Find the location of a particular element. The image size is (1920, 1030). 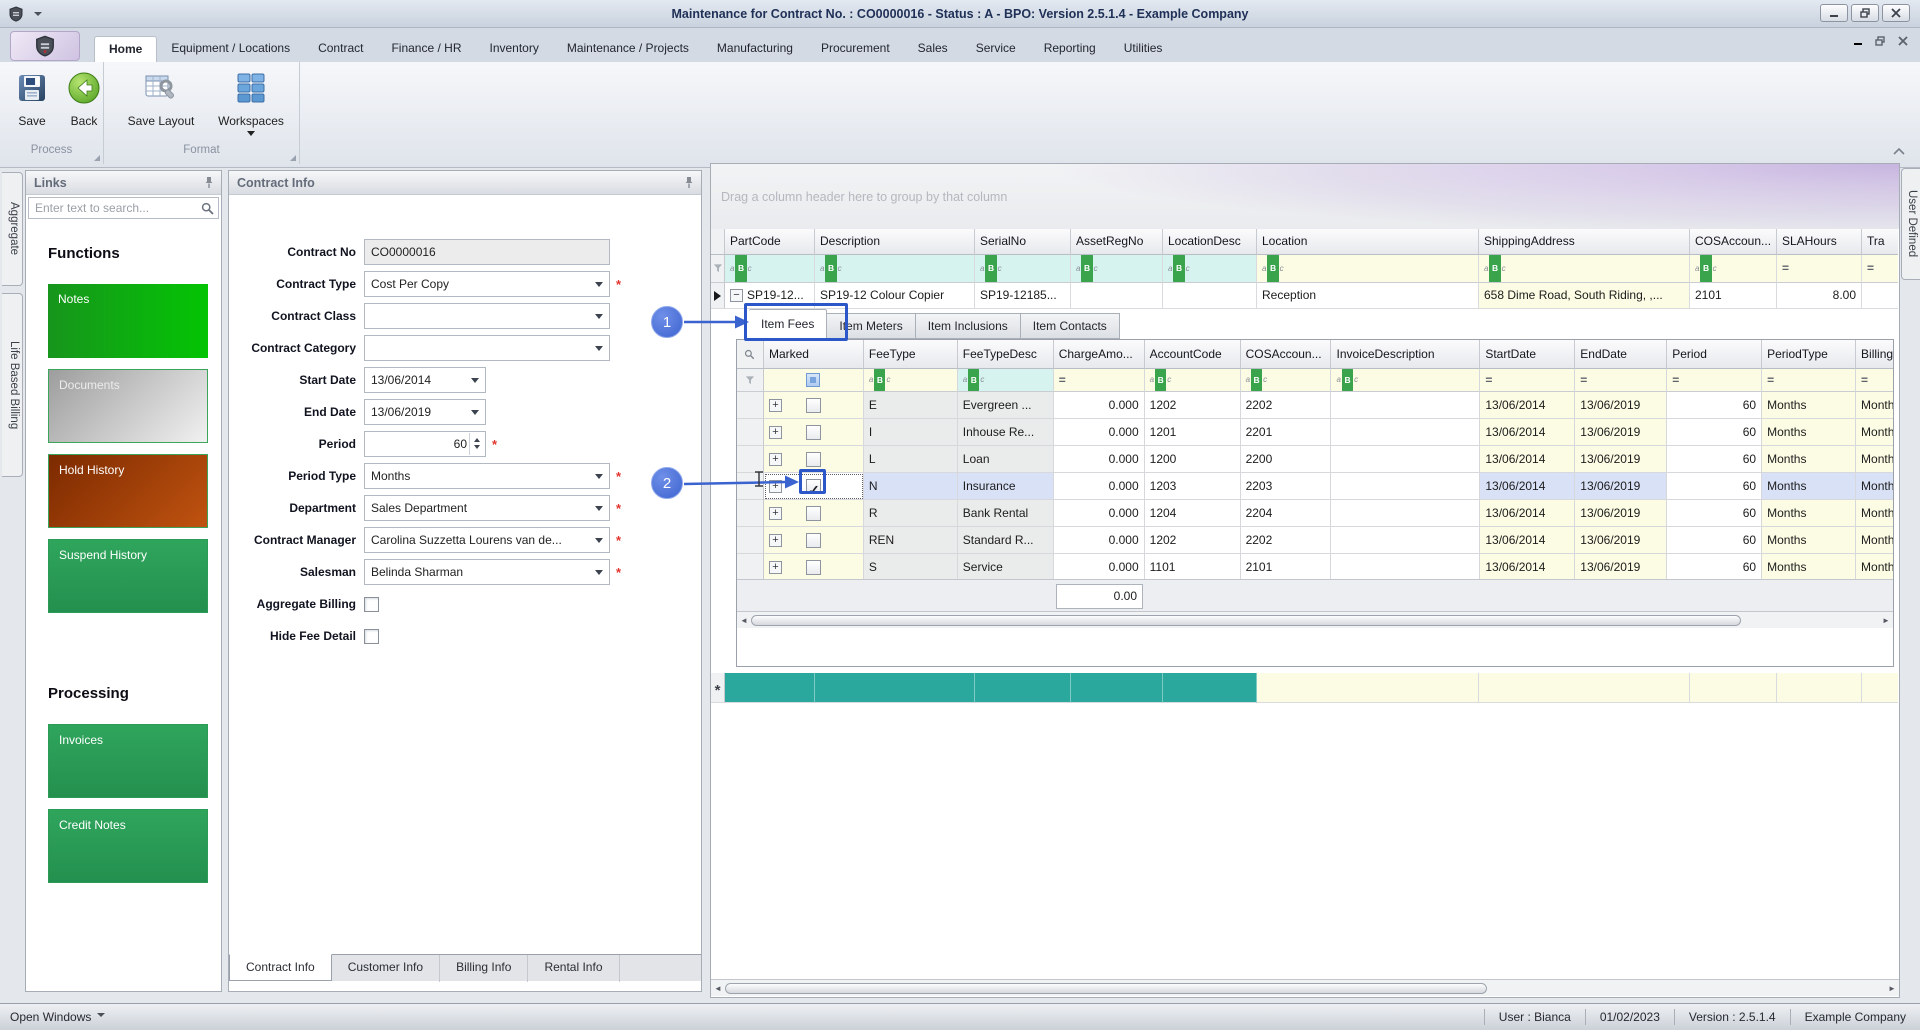

column-header-period: Period is located at coordinates (1715, 354).